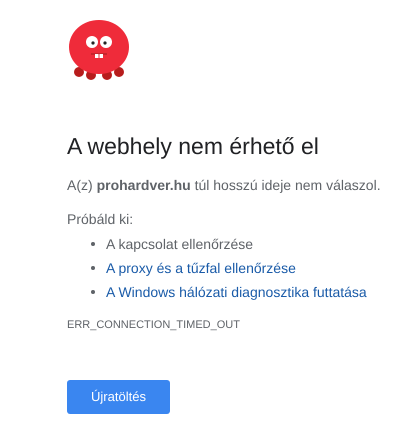 The image size is (400, 448). Describe the element at coordinates (224, 185) in the screenshot. I see `error-message: A(z) prohardver.hu túl hosszú ideje nem válaszol.` at that location.